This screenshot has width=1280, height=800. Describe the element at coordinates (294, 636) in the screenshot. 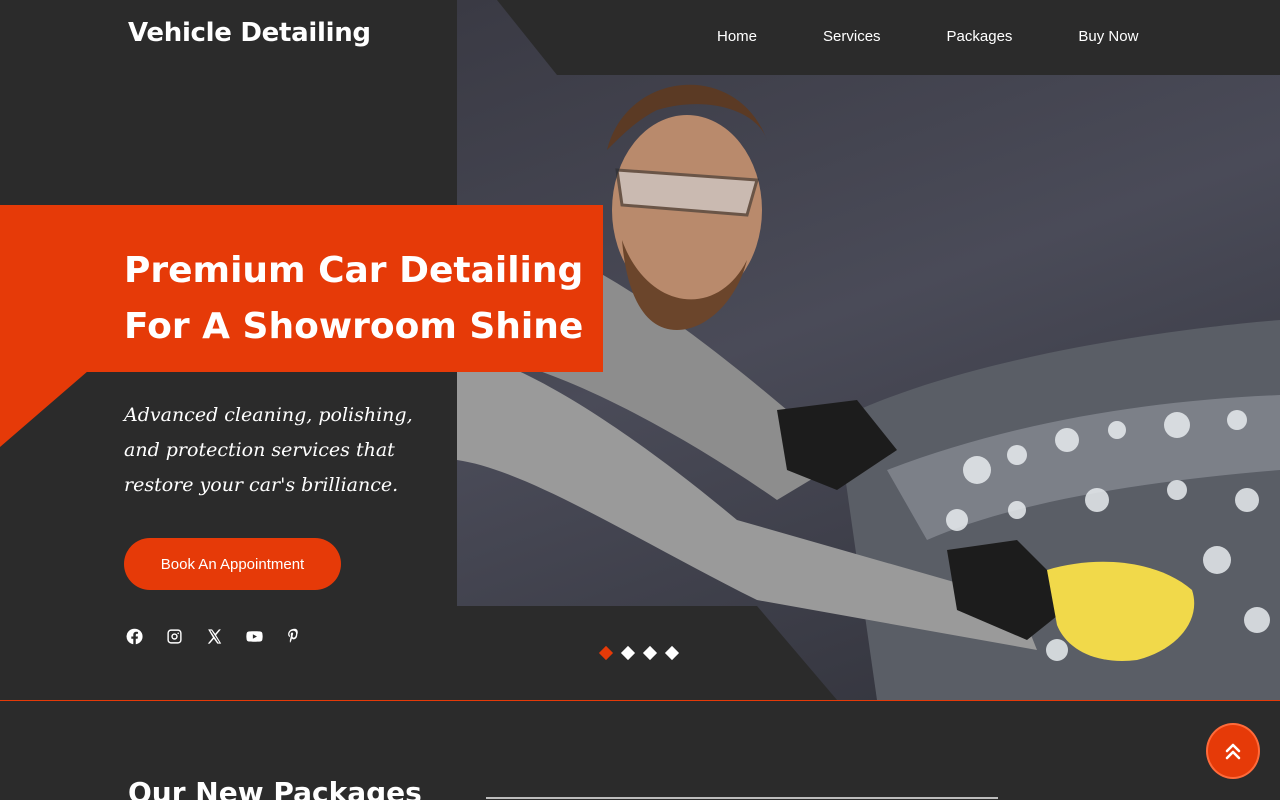

I see `pinterest-icon` at that location.